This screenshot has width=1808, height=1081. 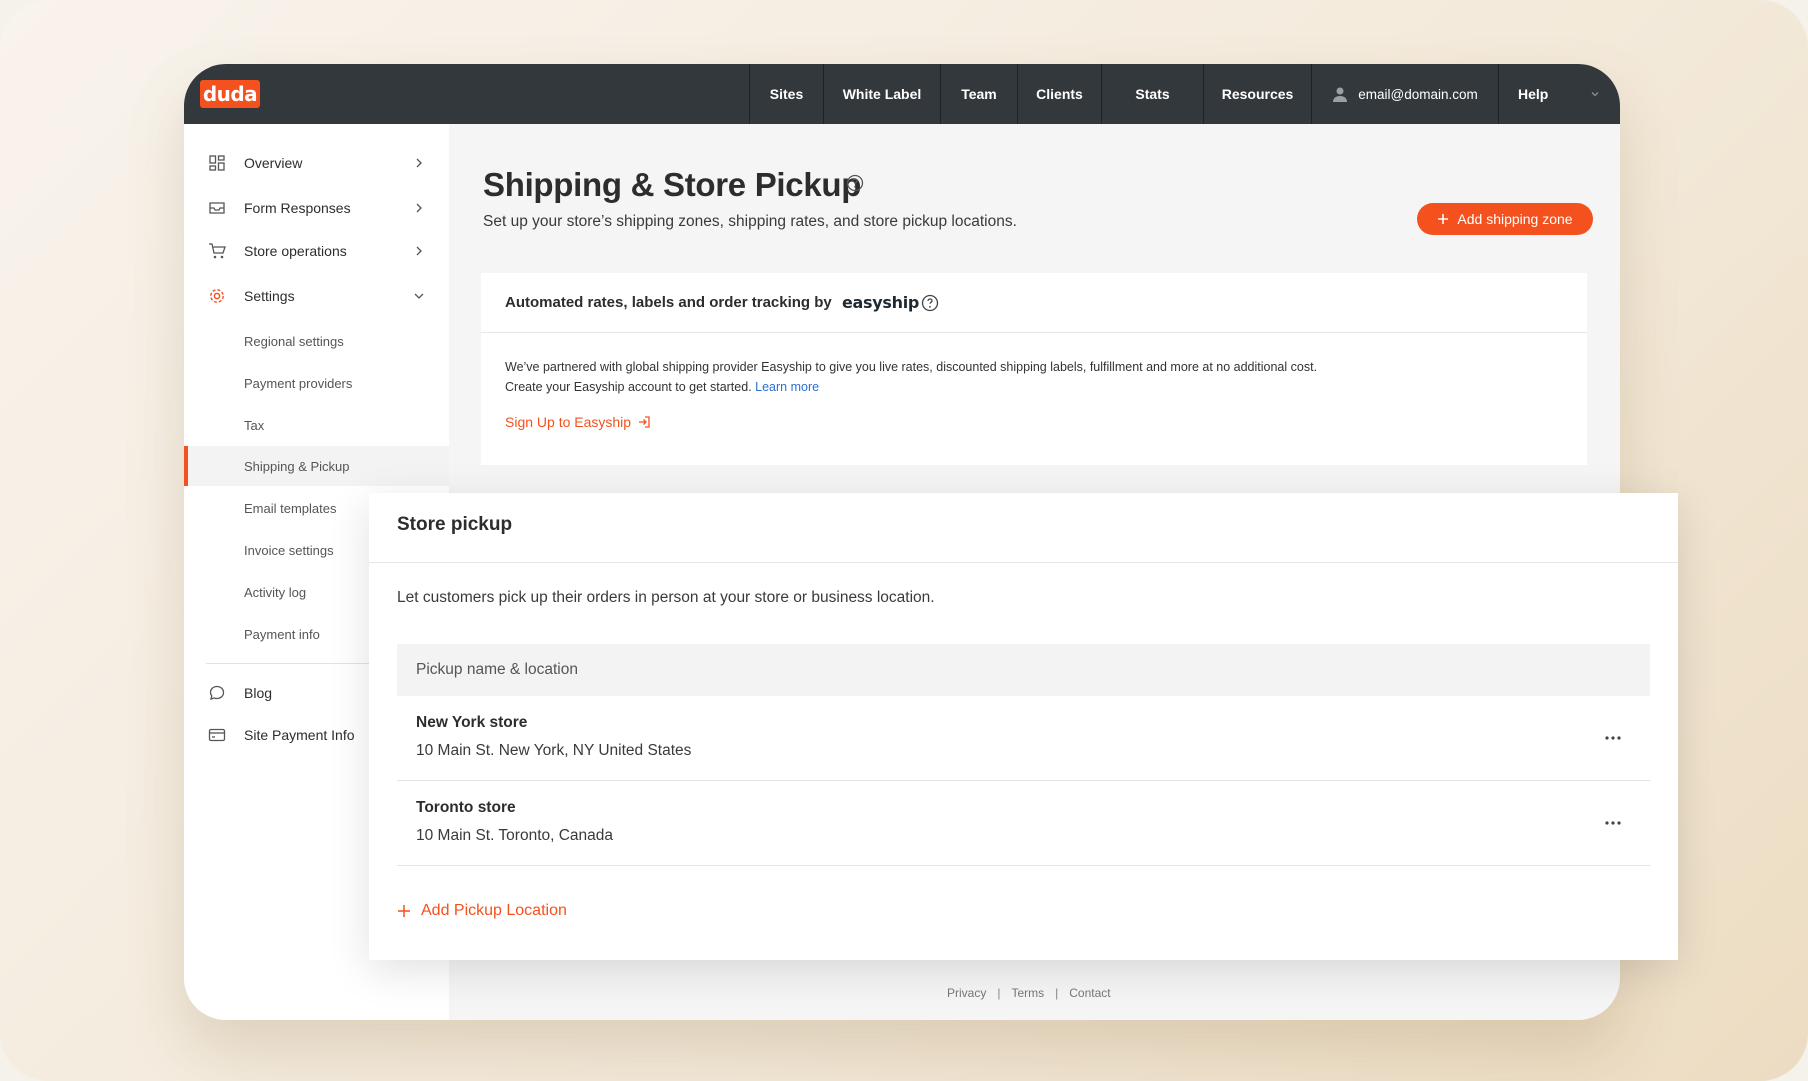 What do you see at coordinates (554, 750) in the screenshot?
I see `pickup-location-address: 10 Main St. New York, NY United States` at bounding box center [554, 750].